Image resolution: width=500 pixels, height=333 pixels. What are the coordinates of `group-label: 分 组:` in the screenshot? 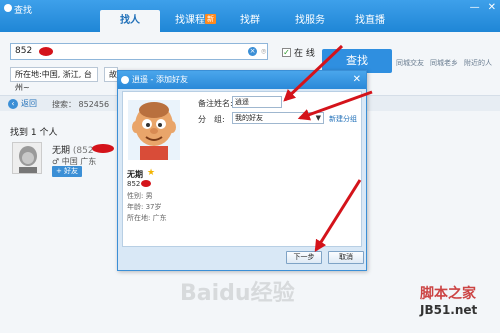 It's located at (211, 119).